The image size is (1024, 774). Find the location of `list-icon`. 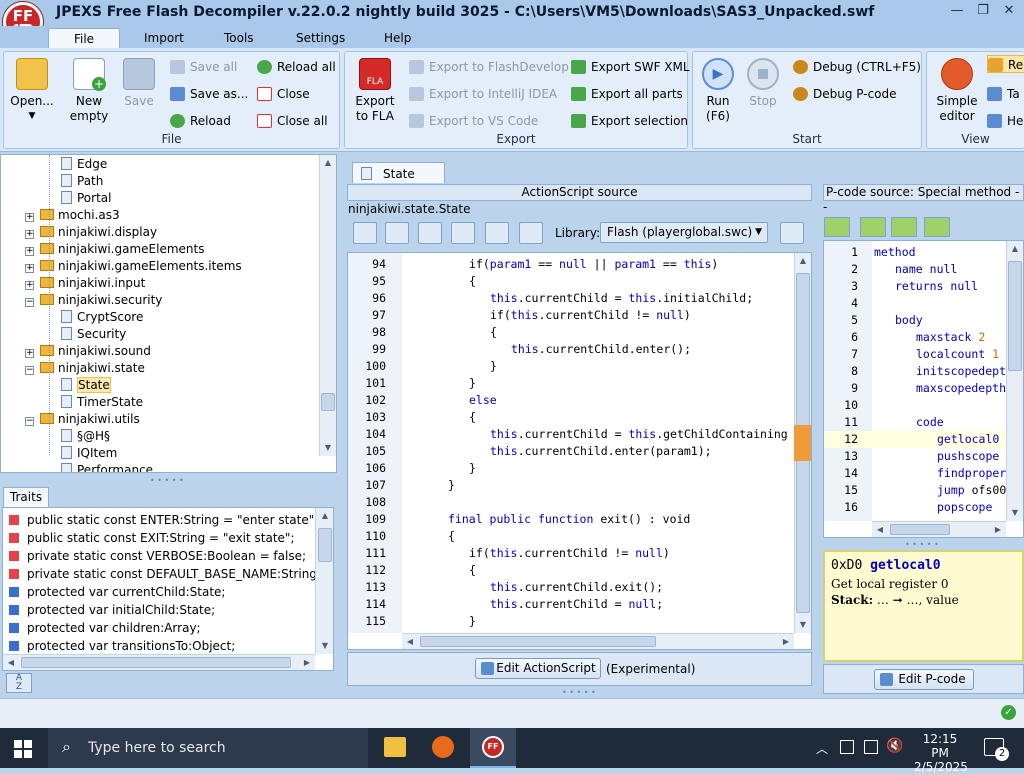

list-icon is located at coordinates (531, 233).